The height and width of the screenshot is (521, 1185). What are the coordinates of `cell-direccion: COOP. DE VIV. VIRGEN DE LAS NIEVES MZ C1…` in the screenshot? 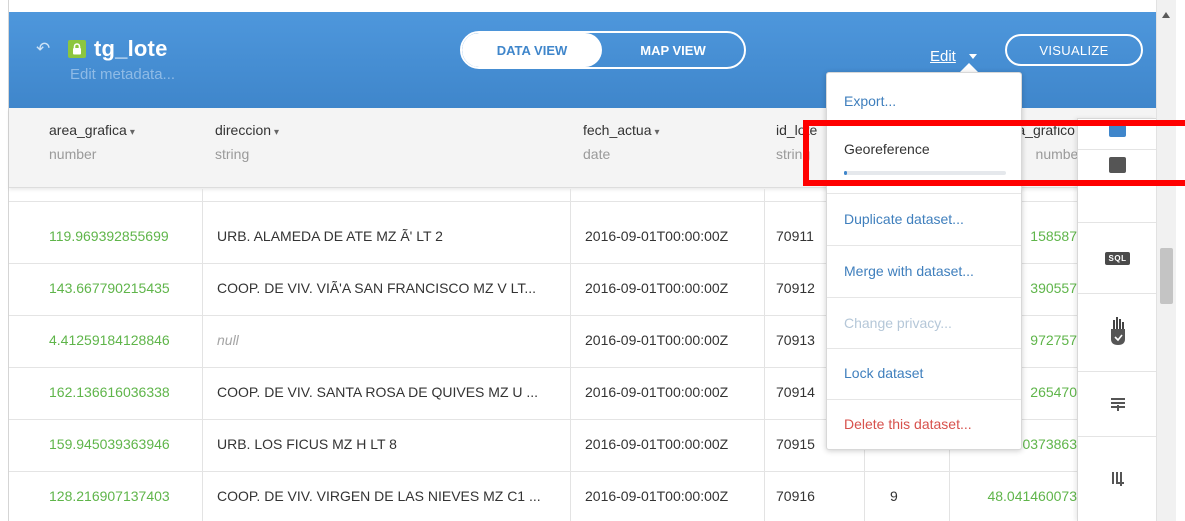 It's located at (390, 496).